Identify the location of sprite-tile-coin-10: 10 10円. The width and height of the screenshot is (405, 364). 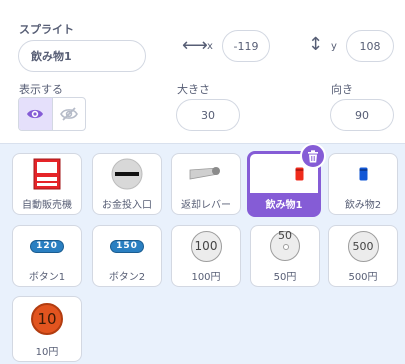
(47, 329).